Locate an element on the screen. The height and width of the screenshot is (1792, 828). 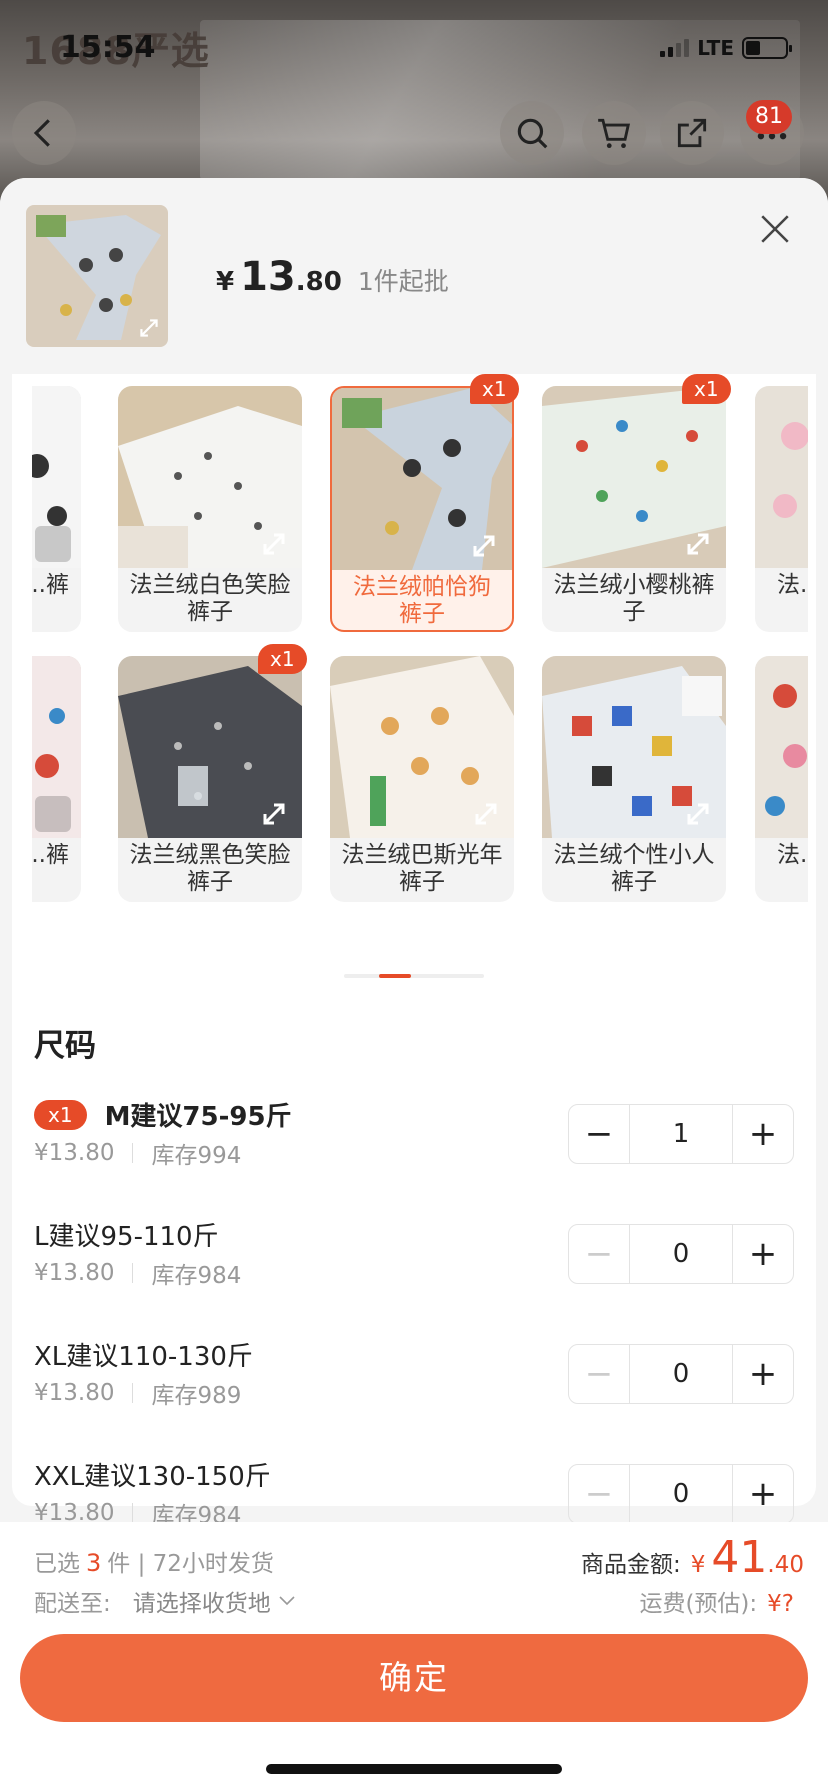
variant-label: 法兰绒黑色笑脸裤子 is located at coordinates (210, 868).